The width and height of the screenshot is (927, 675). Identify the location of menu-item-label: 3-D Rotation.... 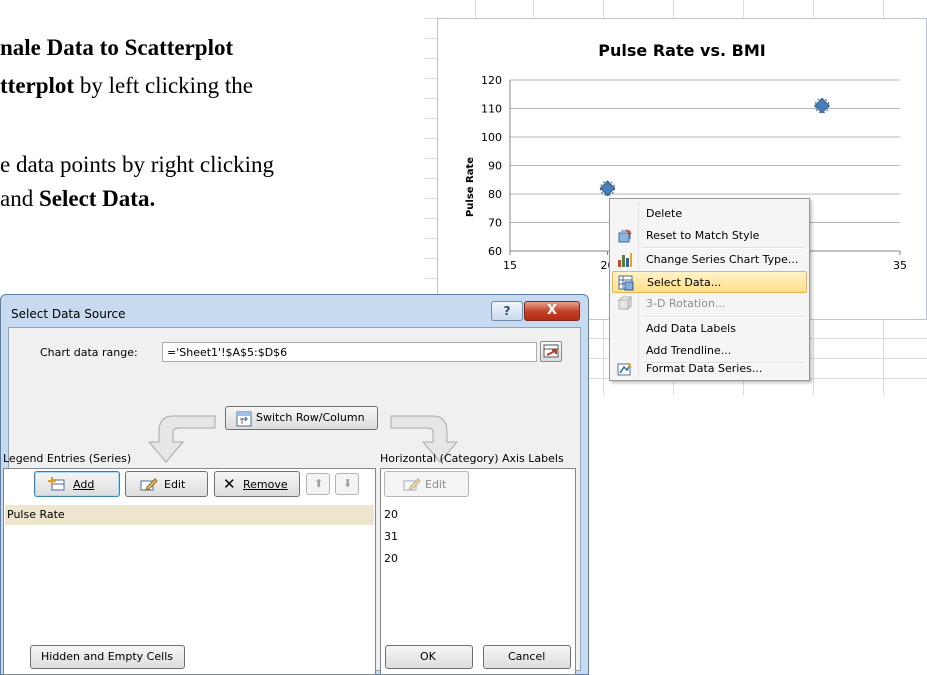
(686, 303).